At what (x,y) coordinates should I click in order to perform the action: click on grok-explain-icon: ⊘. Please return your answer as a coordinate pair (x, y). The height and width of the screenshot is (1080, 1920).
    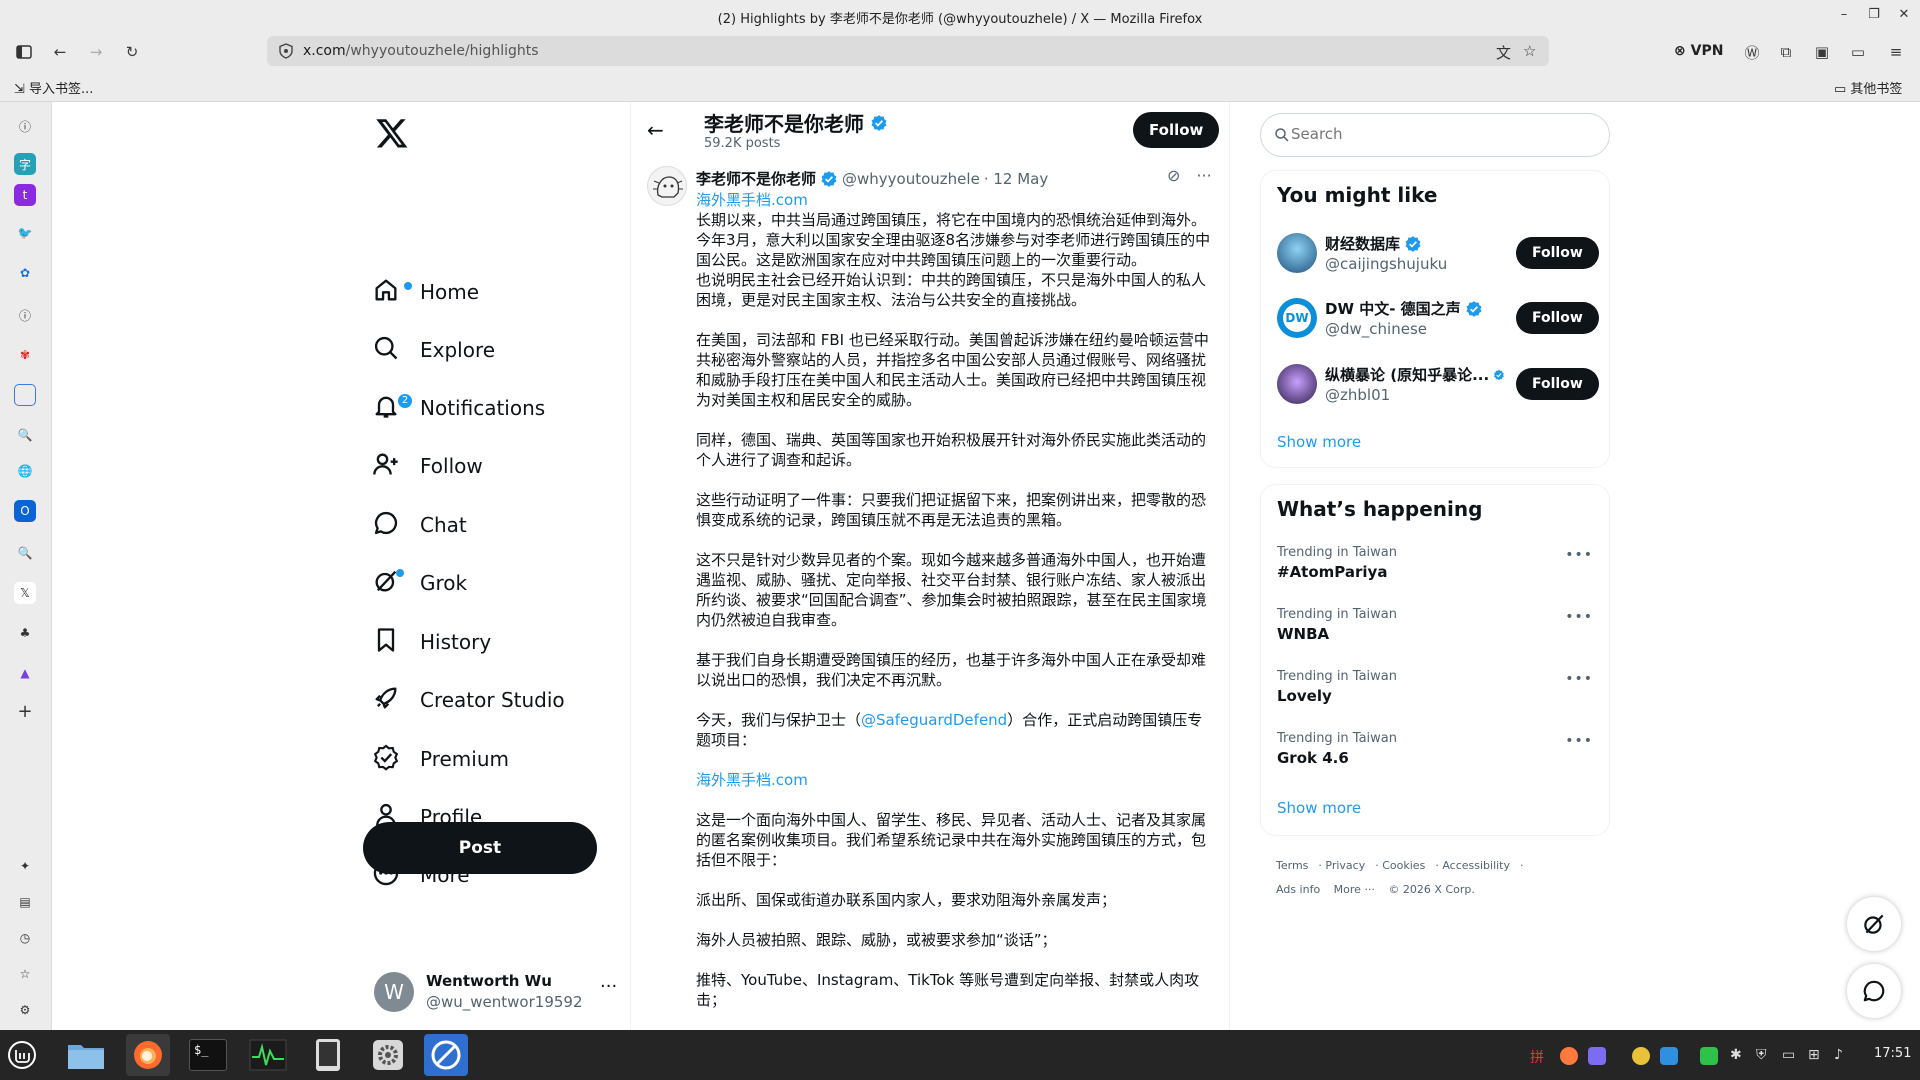
    Looking at the image, I should click on (1173, 175).